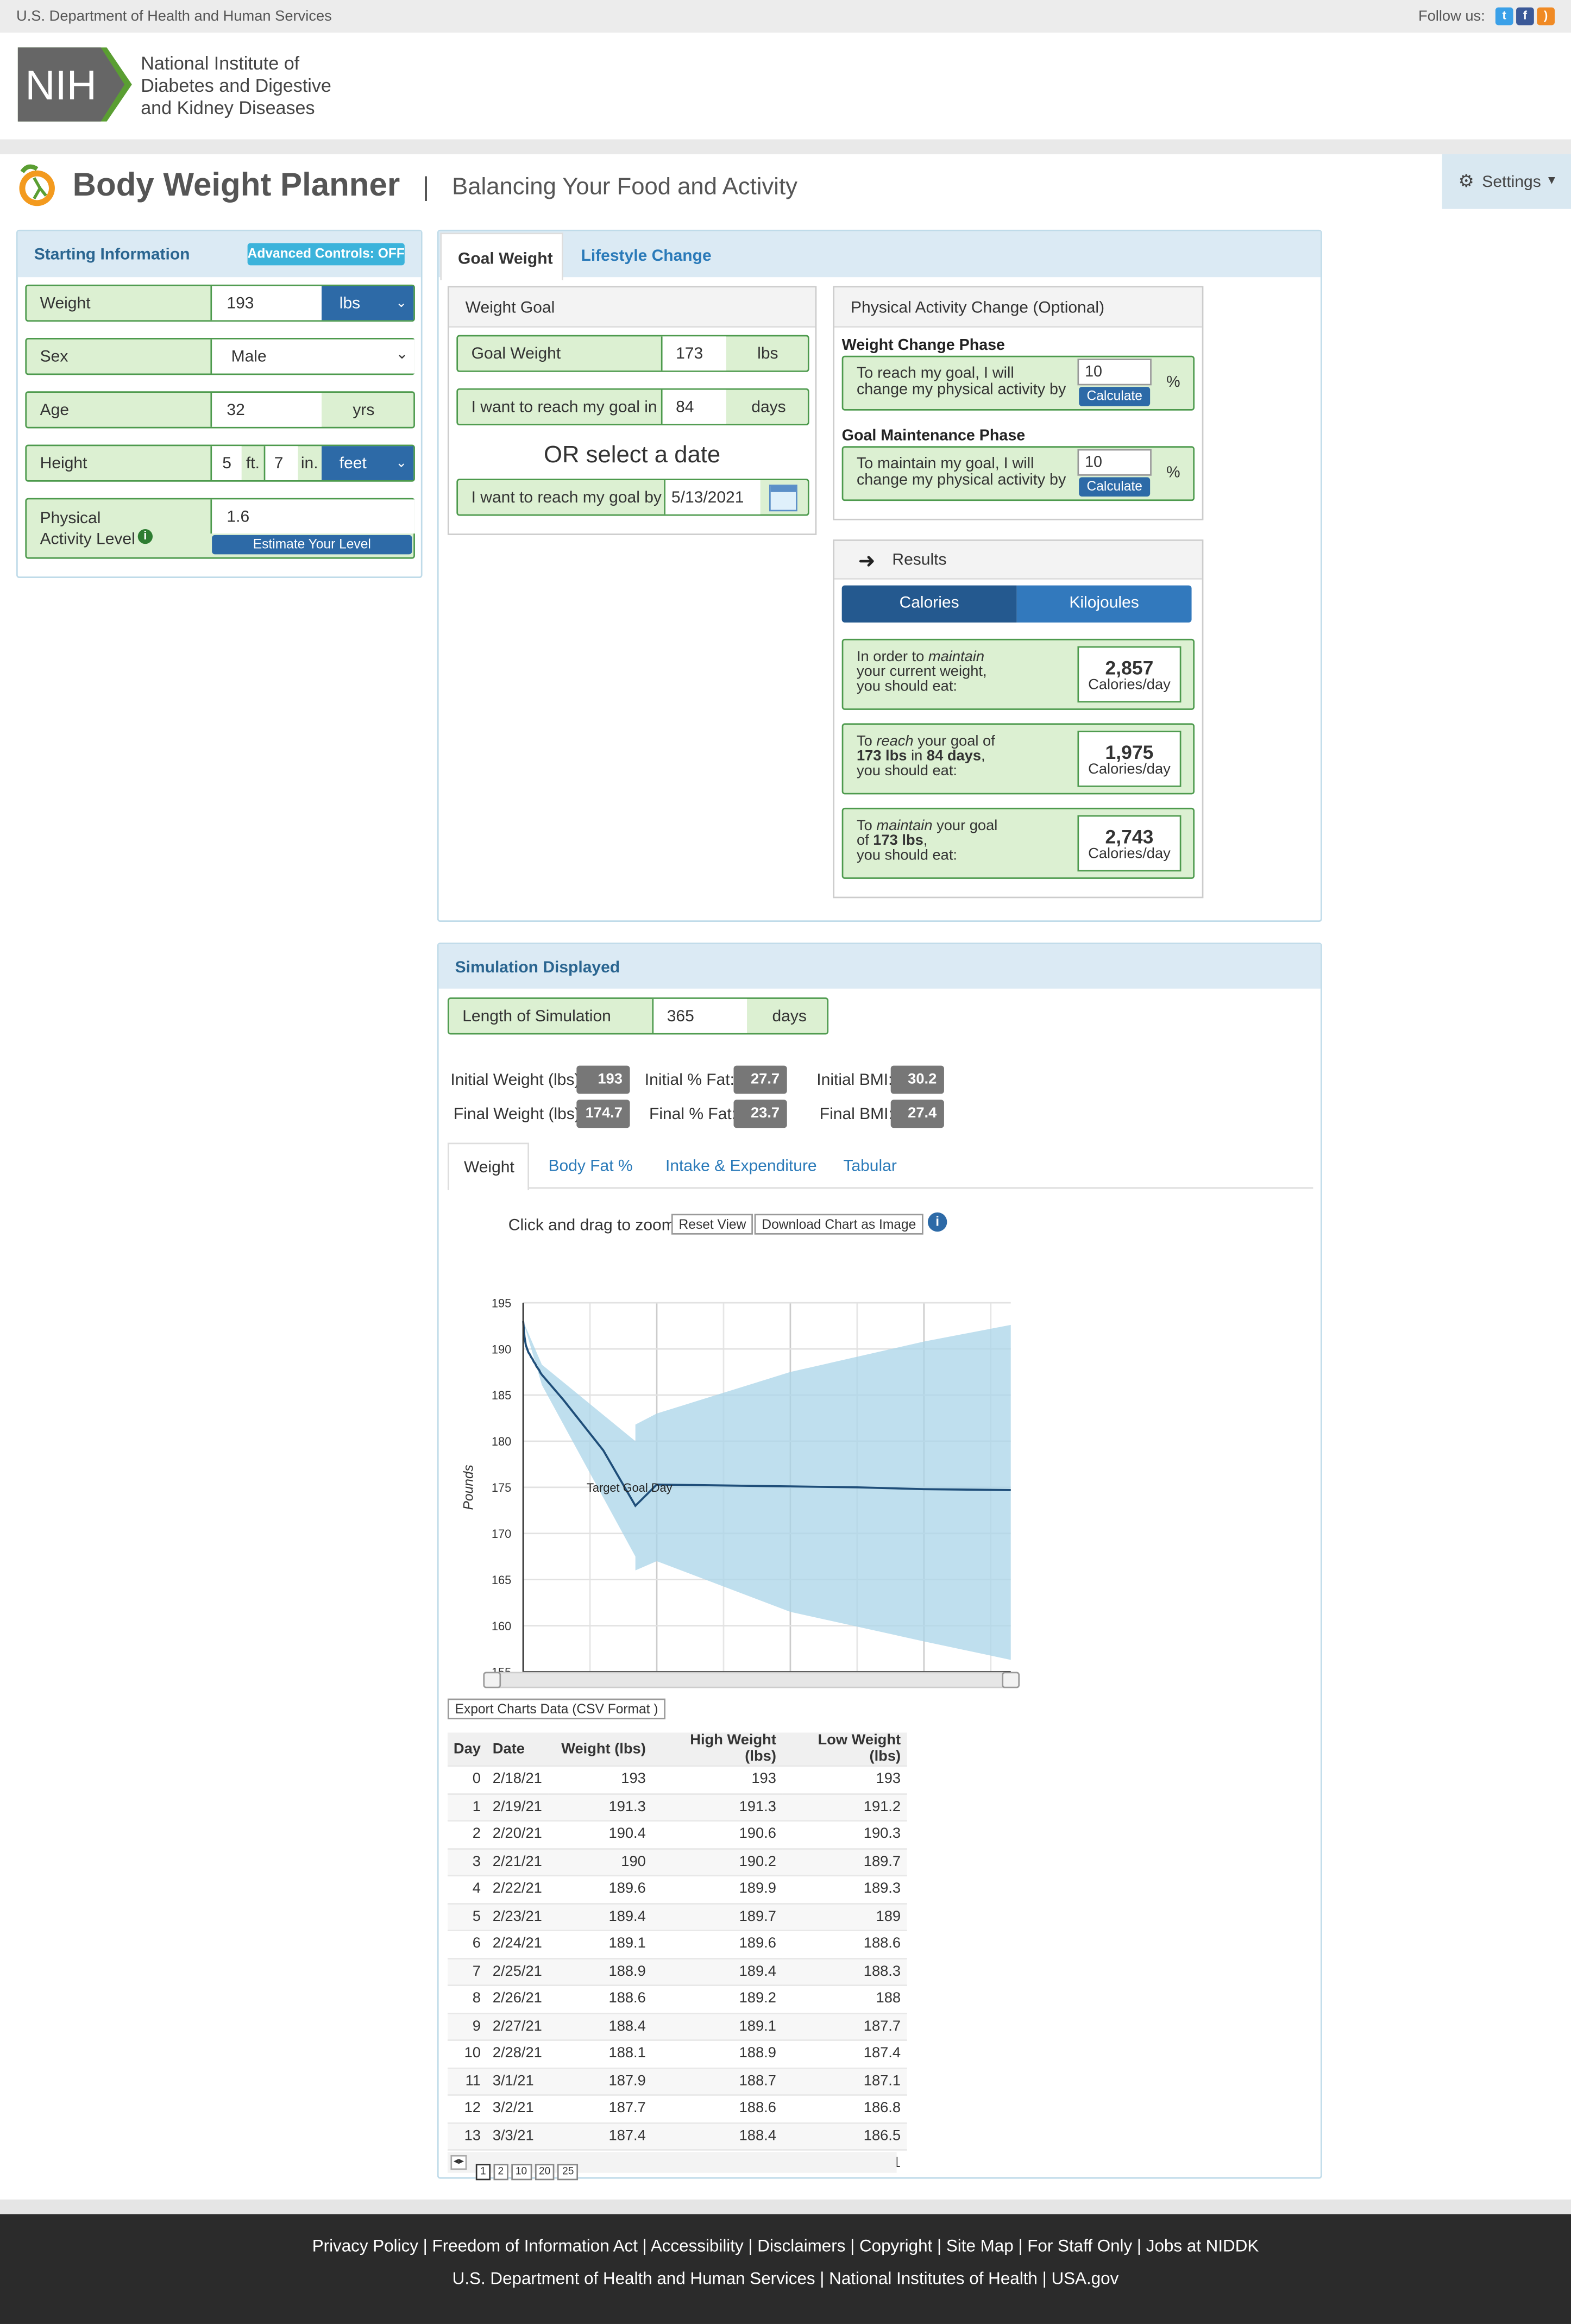 Image resolution: width=1571 pixels, height=2324 pixels. What do you see at coordinates (226, 463) in the screenshot?
I see `height-feet-input: 5` at bounding box center [226, 463].